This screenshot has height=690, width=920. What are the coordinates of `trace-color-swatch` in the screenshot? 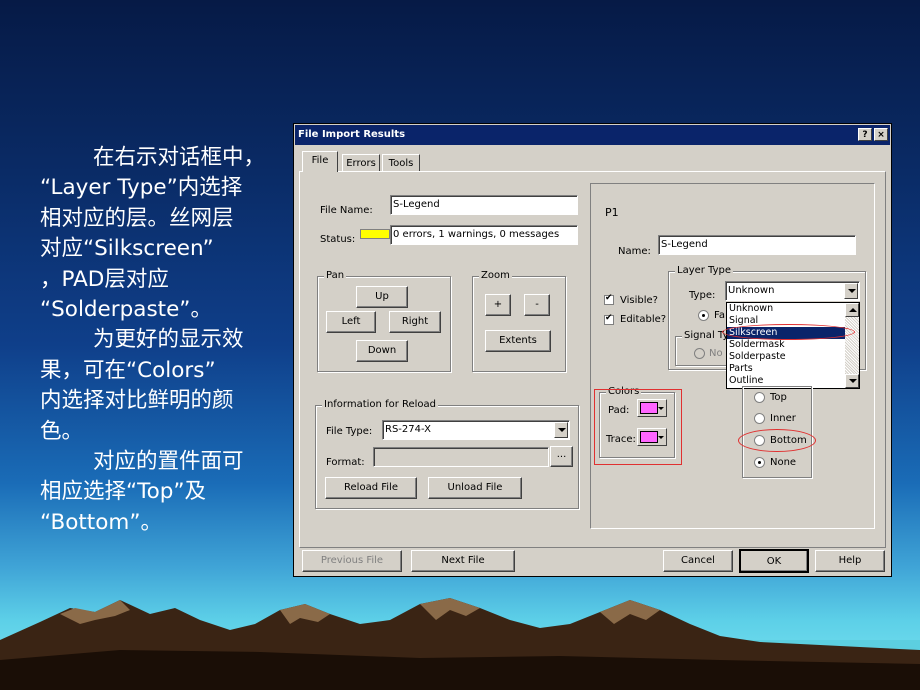 It's located at (649, 437).